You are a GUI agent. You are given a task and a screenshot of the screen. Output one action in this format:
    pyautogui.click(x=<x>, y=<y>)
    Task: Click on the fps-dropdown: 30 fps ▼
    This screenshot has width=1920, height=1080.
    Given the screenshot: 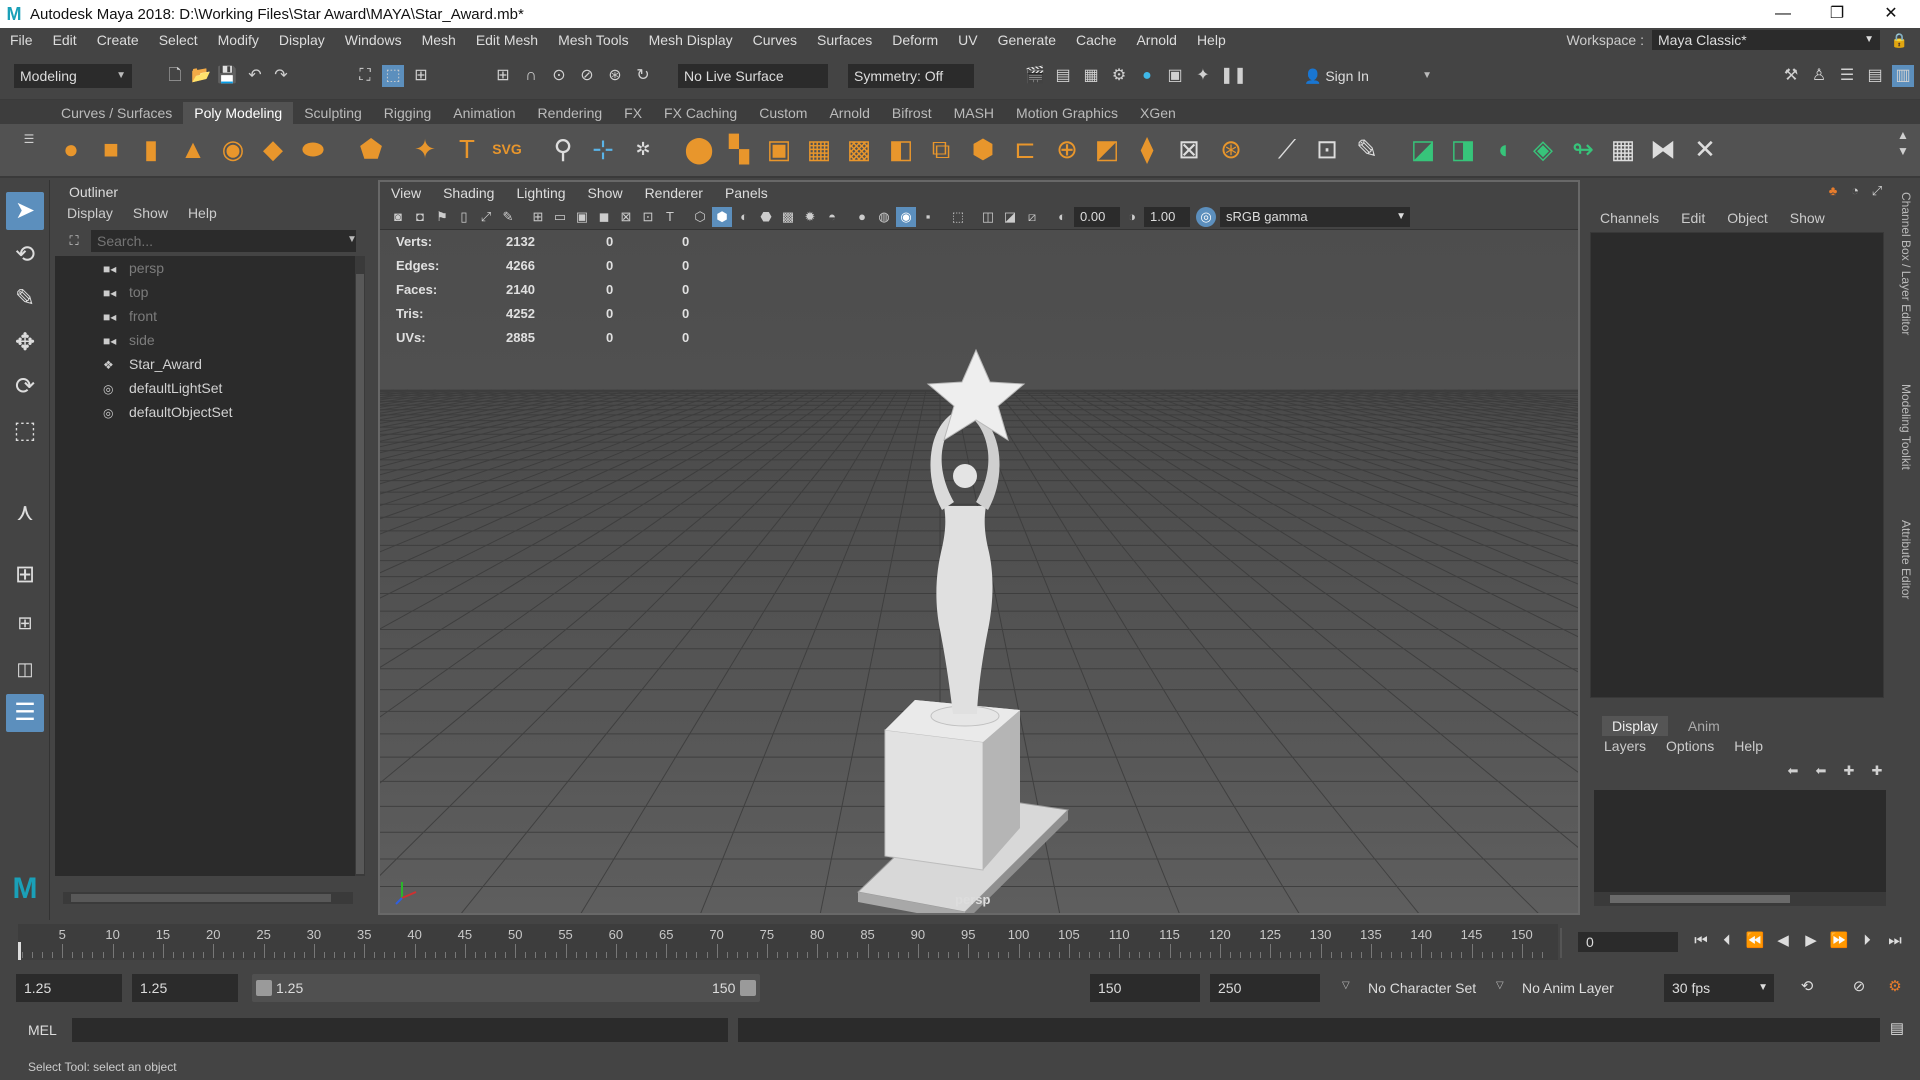 What is the action you would take?
    pyautogui.click(x=1719, y=988)
    